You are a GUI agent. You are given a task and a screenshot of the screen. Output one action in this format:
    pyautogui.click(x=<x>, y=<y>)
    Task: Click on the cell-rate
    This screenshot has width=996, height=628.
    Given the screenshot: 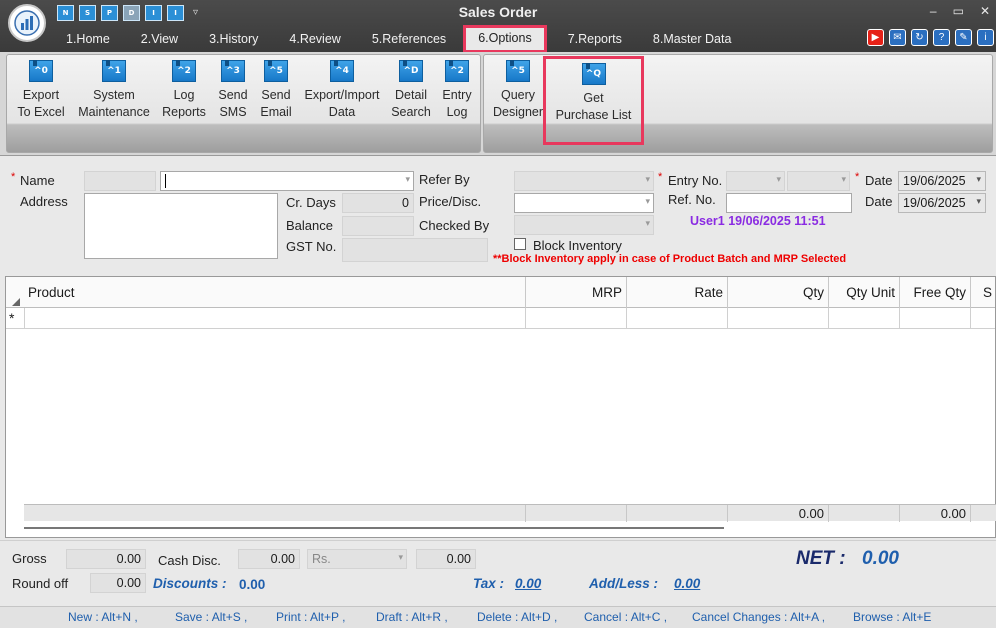 What is the action you would take?
    pyautogui.click(x=677, y=318)
    